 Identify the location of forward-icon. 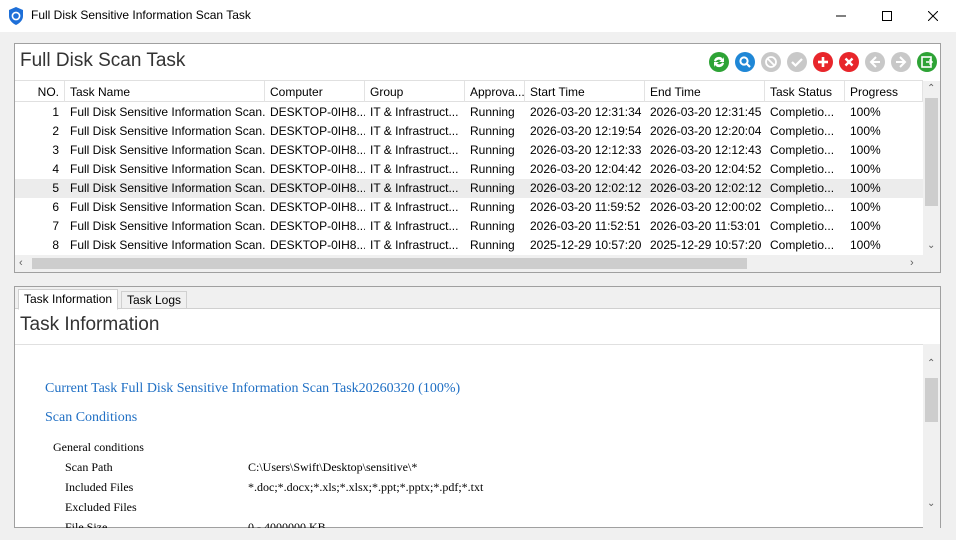
(901, 62).